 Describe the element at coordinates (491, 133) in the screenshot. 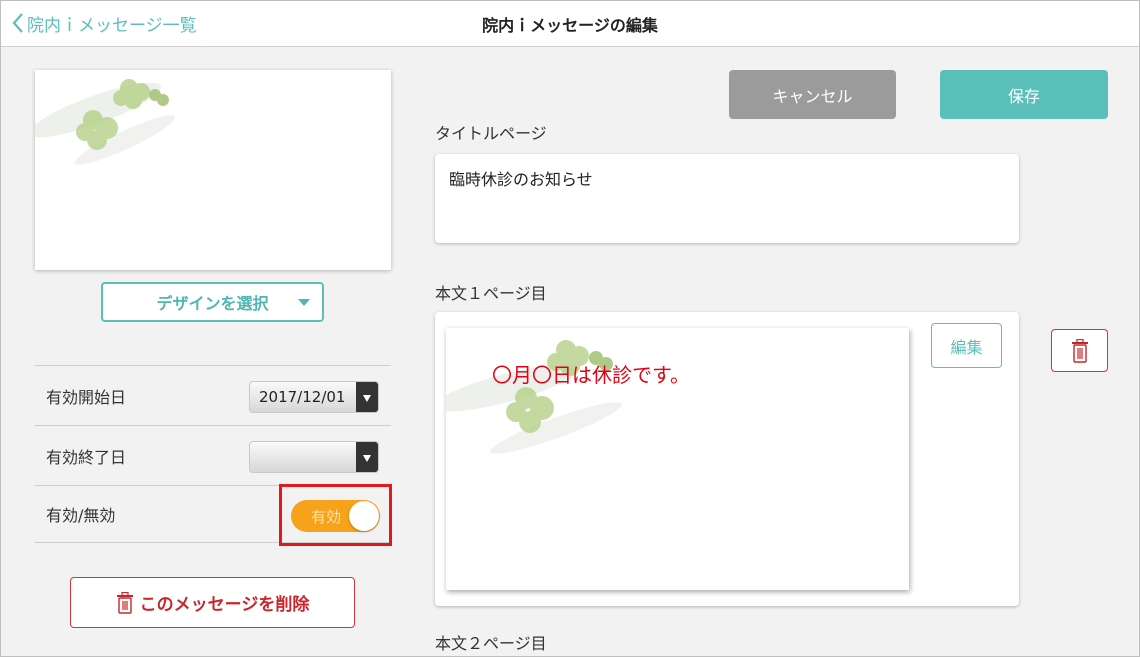

I see `title-page-label: タイトルページ` at that location.